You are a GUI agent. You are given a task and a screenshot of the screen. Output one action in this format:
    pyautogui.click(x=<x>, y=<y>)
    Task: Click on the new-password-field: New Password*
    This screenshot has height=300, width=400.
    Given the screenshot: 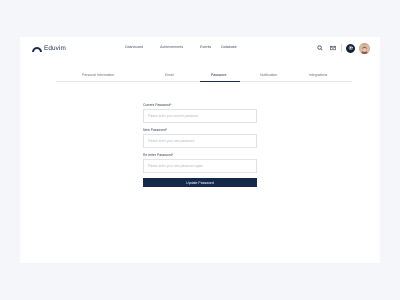 What is the action you would take?
    pyautogui.click(x=200, y=138)
    